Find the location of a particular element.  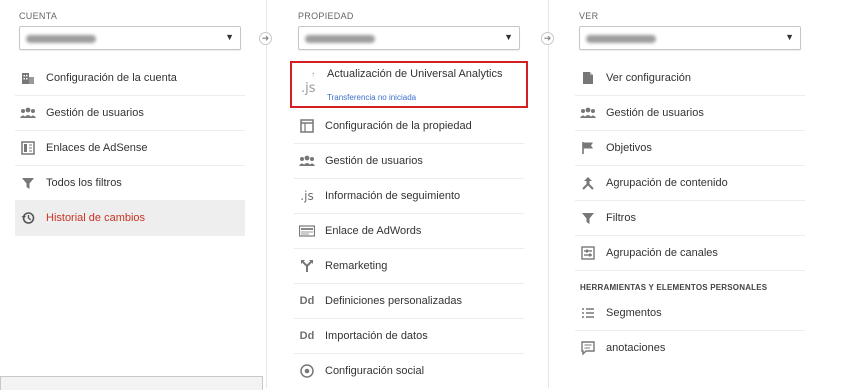

window-icon is located at coordinates (307, 126).